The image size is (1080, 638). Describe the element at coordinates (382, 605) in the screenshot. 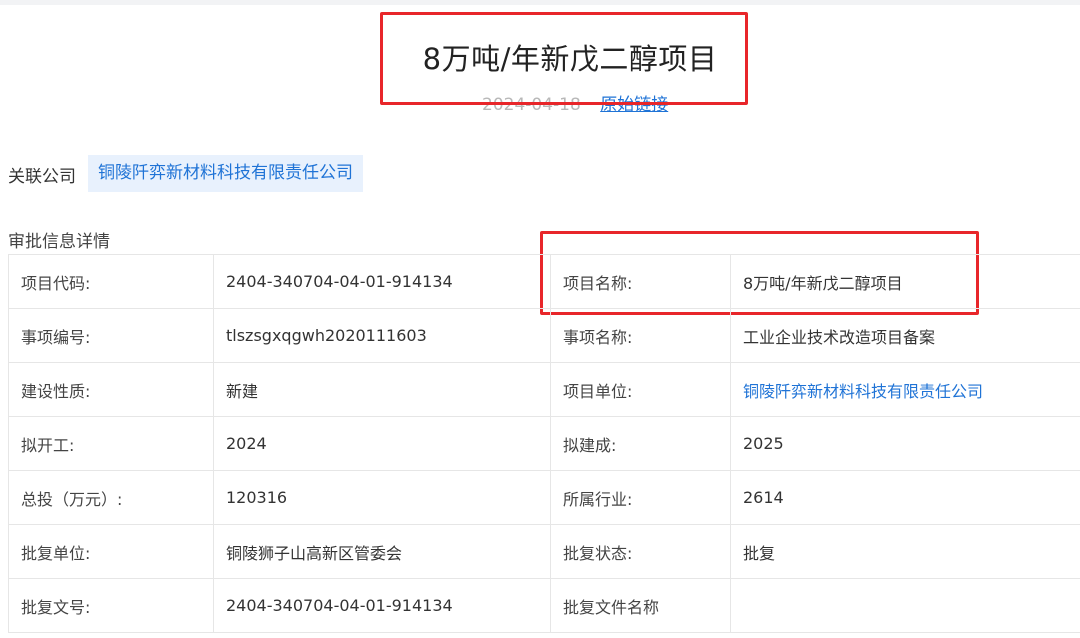

I see `approval-doc-number-value: 2404-340704-04-01-914134` at that location.